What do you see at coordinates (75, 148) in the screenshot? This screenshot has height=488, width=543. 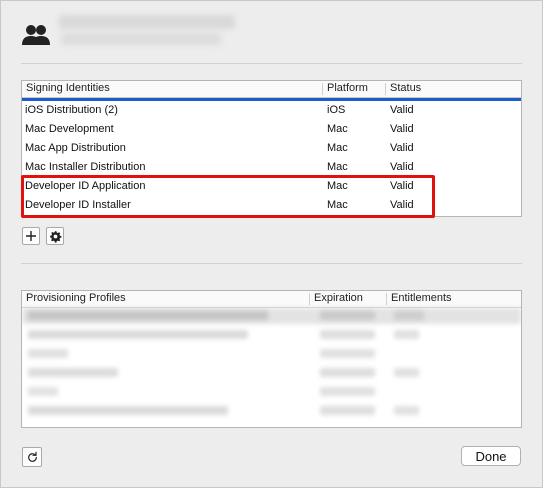 I see `identity-name: Mac App Distribution` at bounding box center [75, 148].